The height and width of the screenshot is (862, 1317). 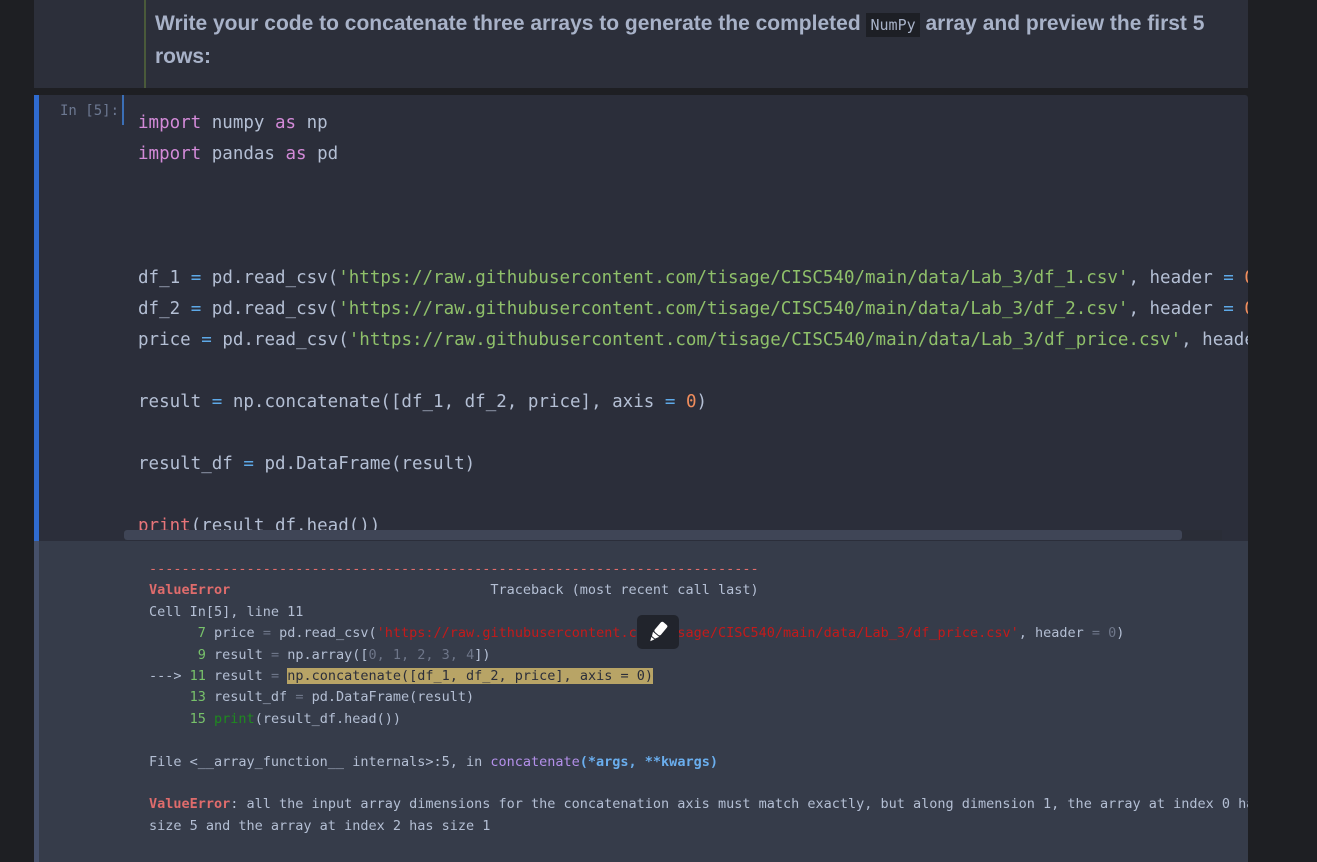 I want to click on right-margin, so click(x=1282, y=431).